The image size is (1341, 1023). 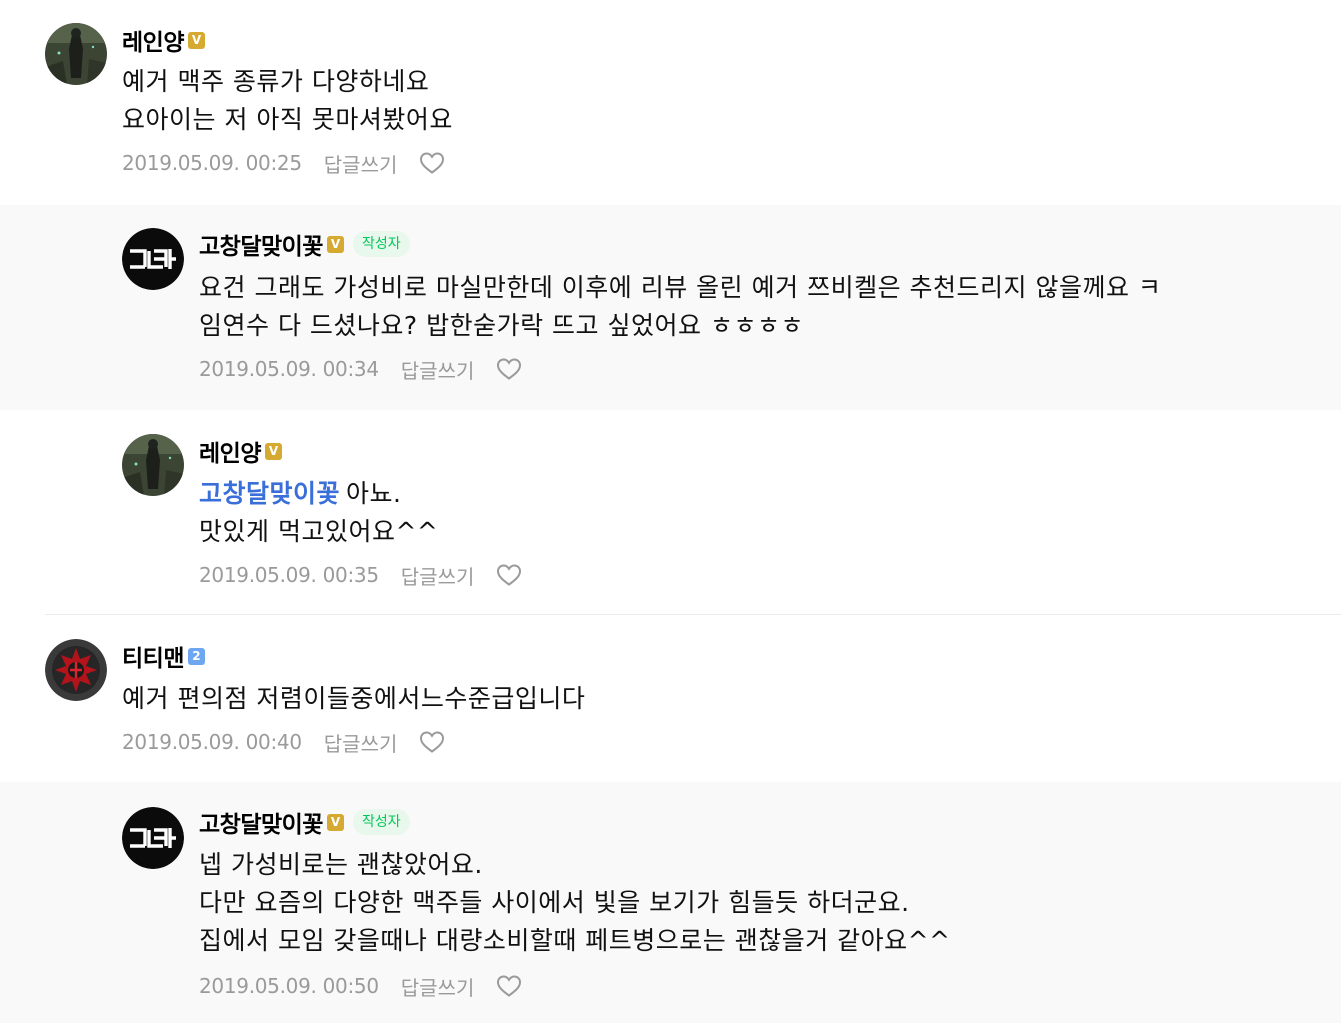 I want to click on comment-date: 2019.05.09. 00:50, so click(x=289, y=986).